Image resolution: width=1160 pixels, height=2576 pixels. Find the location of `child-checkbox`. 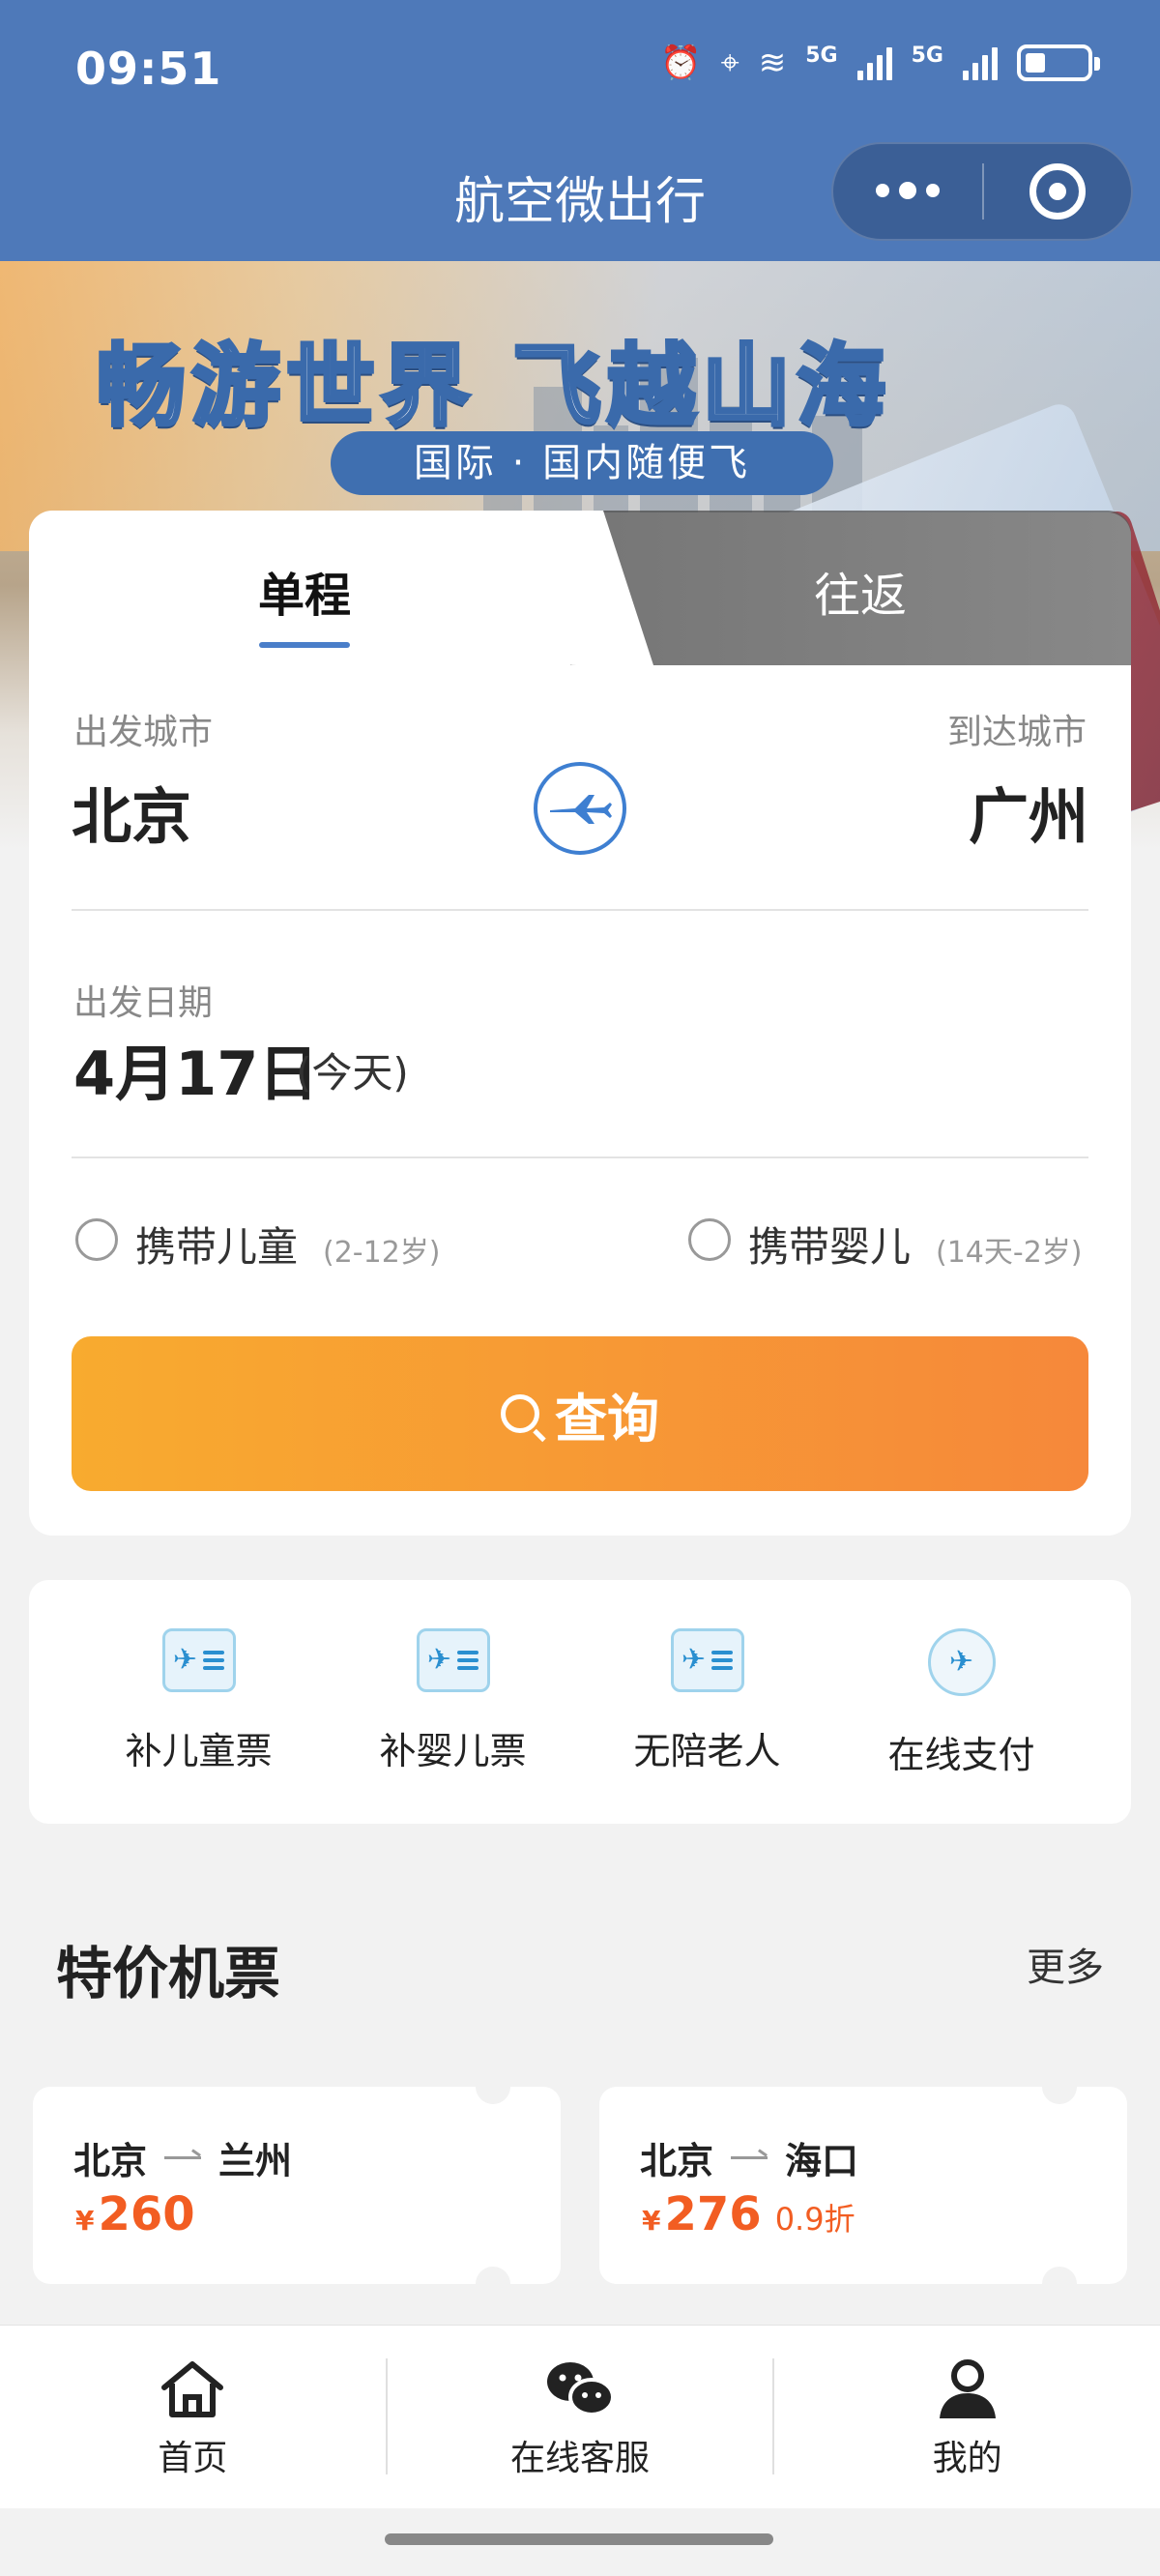

child-checkbox is located at coordinates (96, 1239).